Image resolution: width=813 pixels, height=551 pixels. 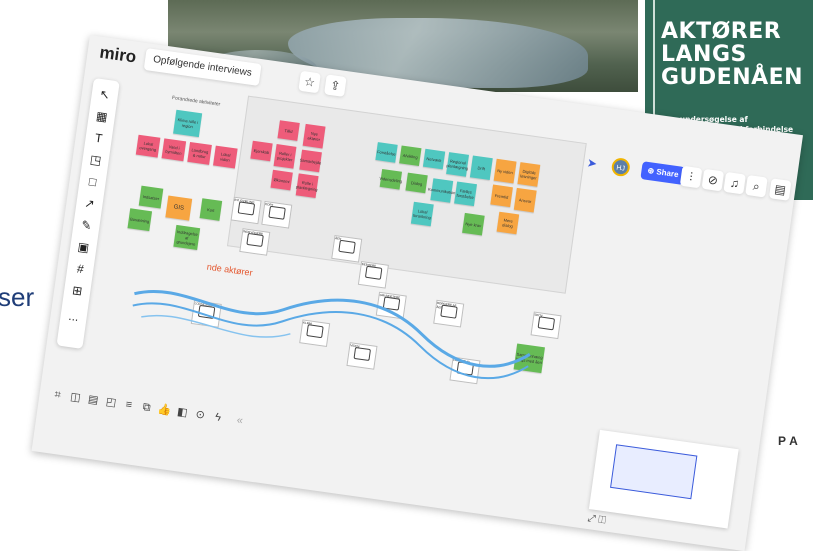 What do you see at coordinates (790, 441) in the screenshot?
I see `cut-off-text-right: PA` at bounding box center [790, 441].